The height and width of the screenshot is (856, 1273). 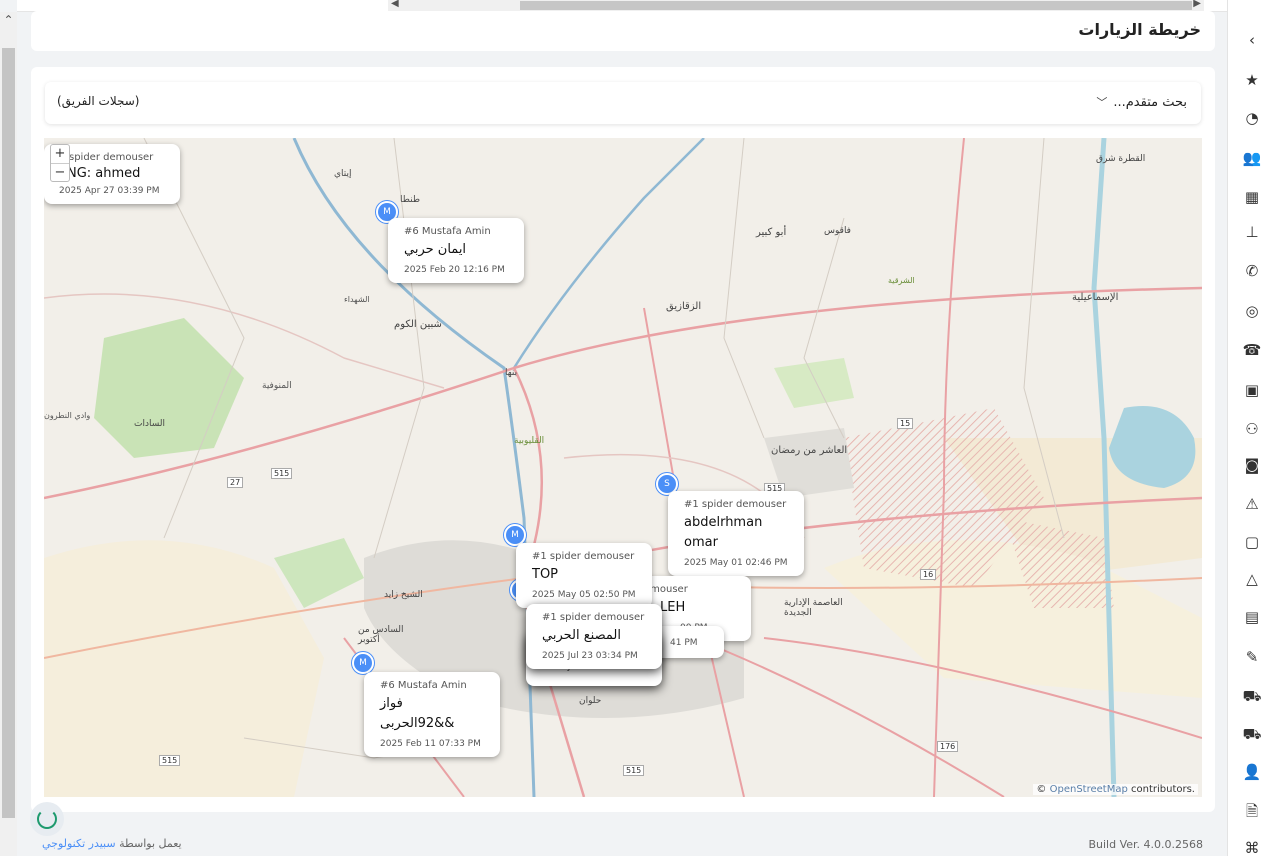 What do you see at coordinates (584, 595) in the screenshot?
I see `popup-date: 2025 May 05 02:50 PM` at bounding box center [584, 595].